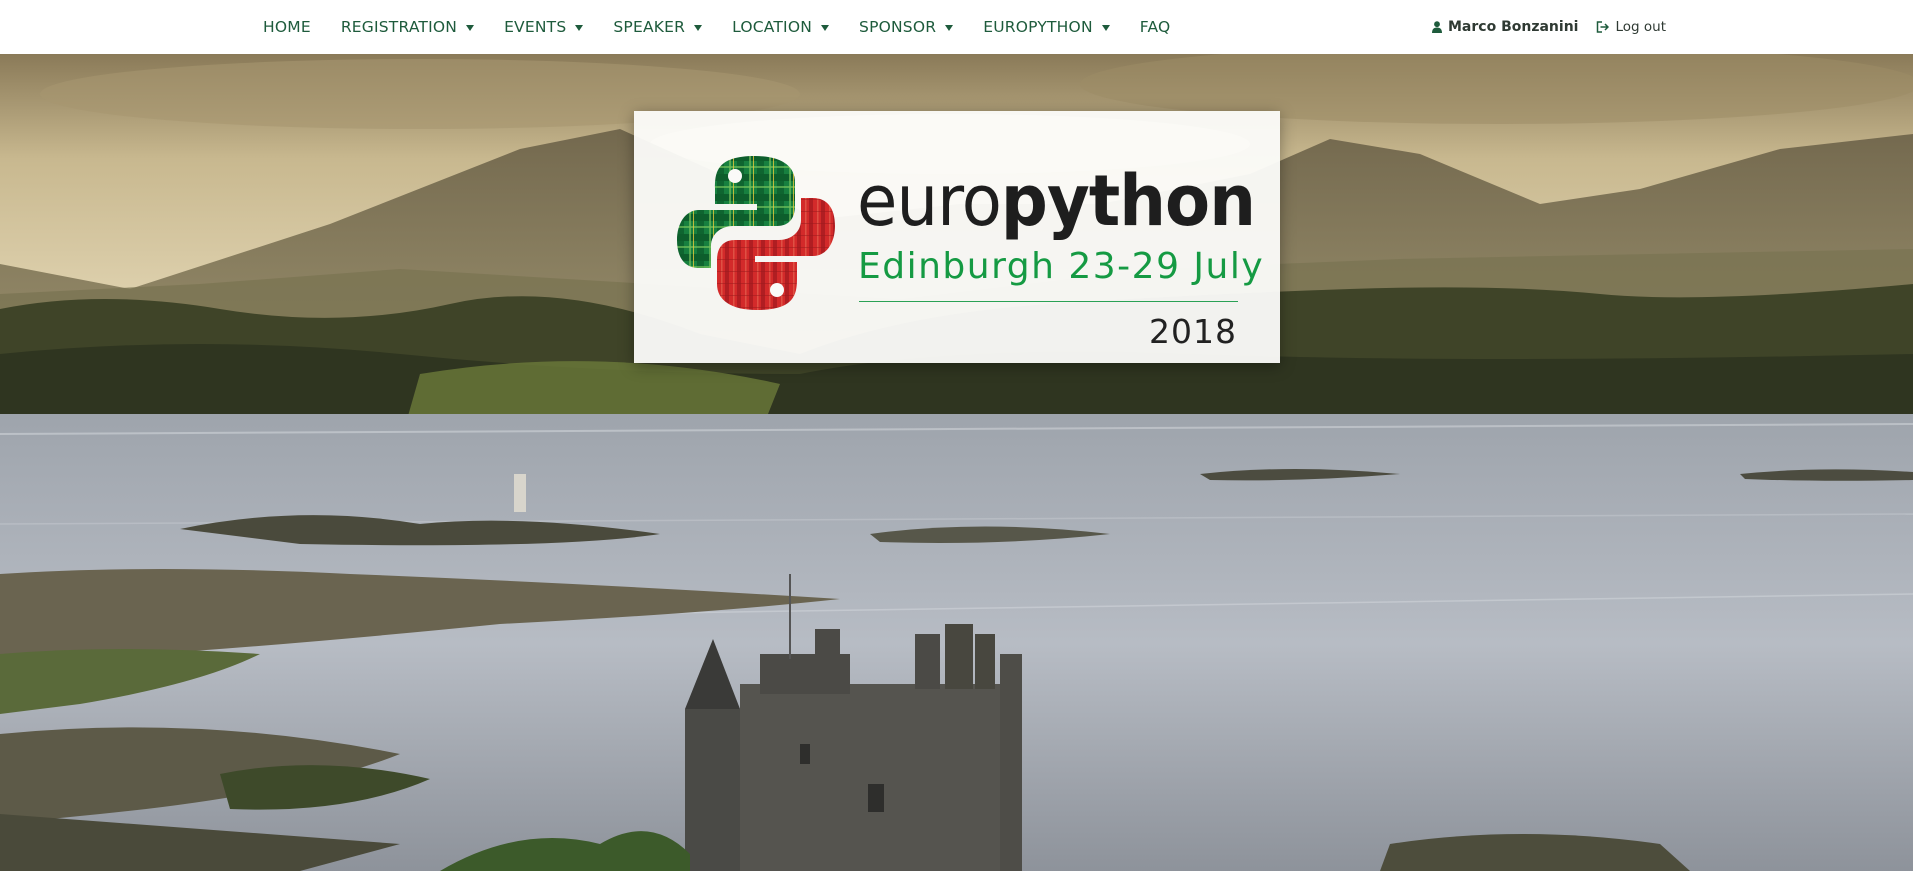 This screenshot has height=871, width=1913. What do you see at coordinates (1038, 27) in the screenshot?
I see `nav-europython-label: EUROPYTHON` at bounding box center [1038, 27].